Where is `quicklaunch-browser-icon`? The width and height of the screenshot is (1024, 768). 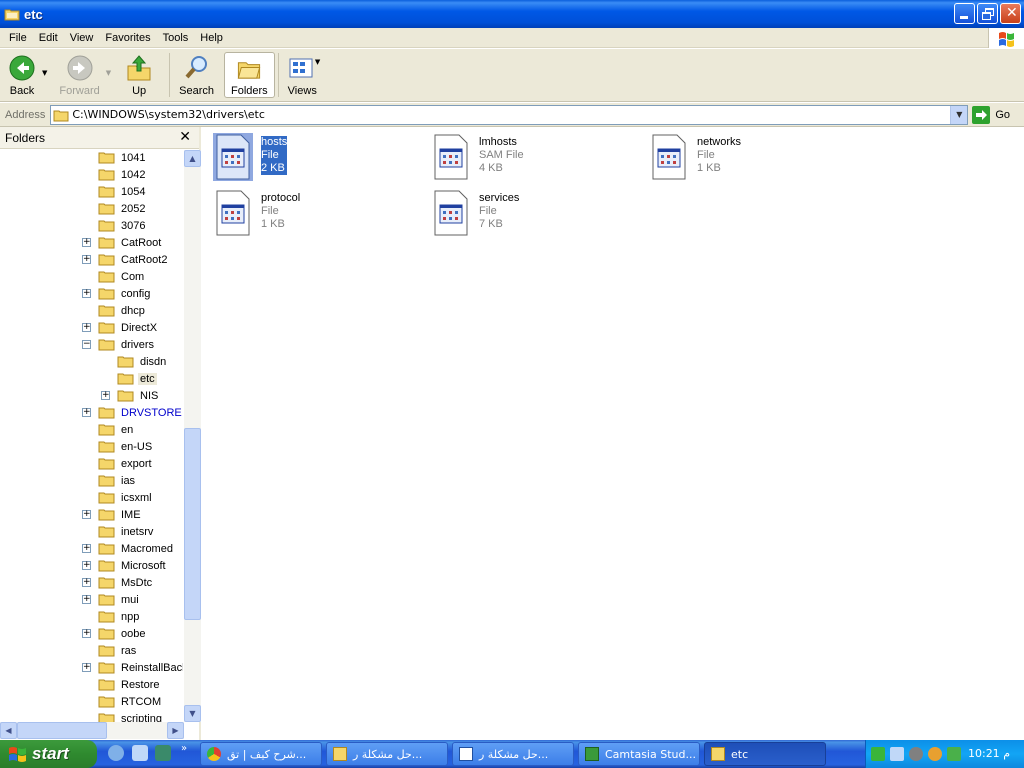
quicklaunch-browser-icon is located at coordinates (140, 753).